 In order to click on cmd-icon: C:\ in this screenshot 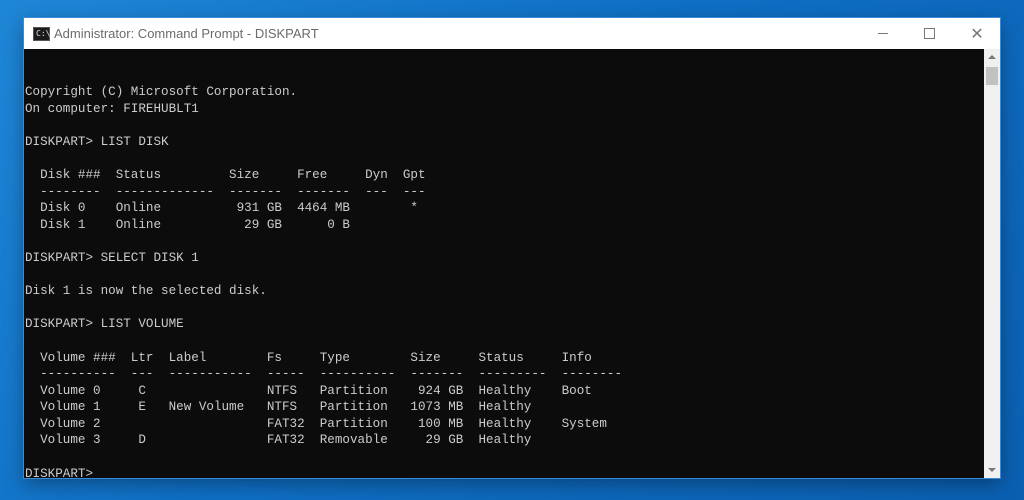, I will do `click(41, 34)`.